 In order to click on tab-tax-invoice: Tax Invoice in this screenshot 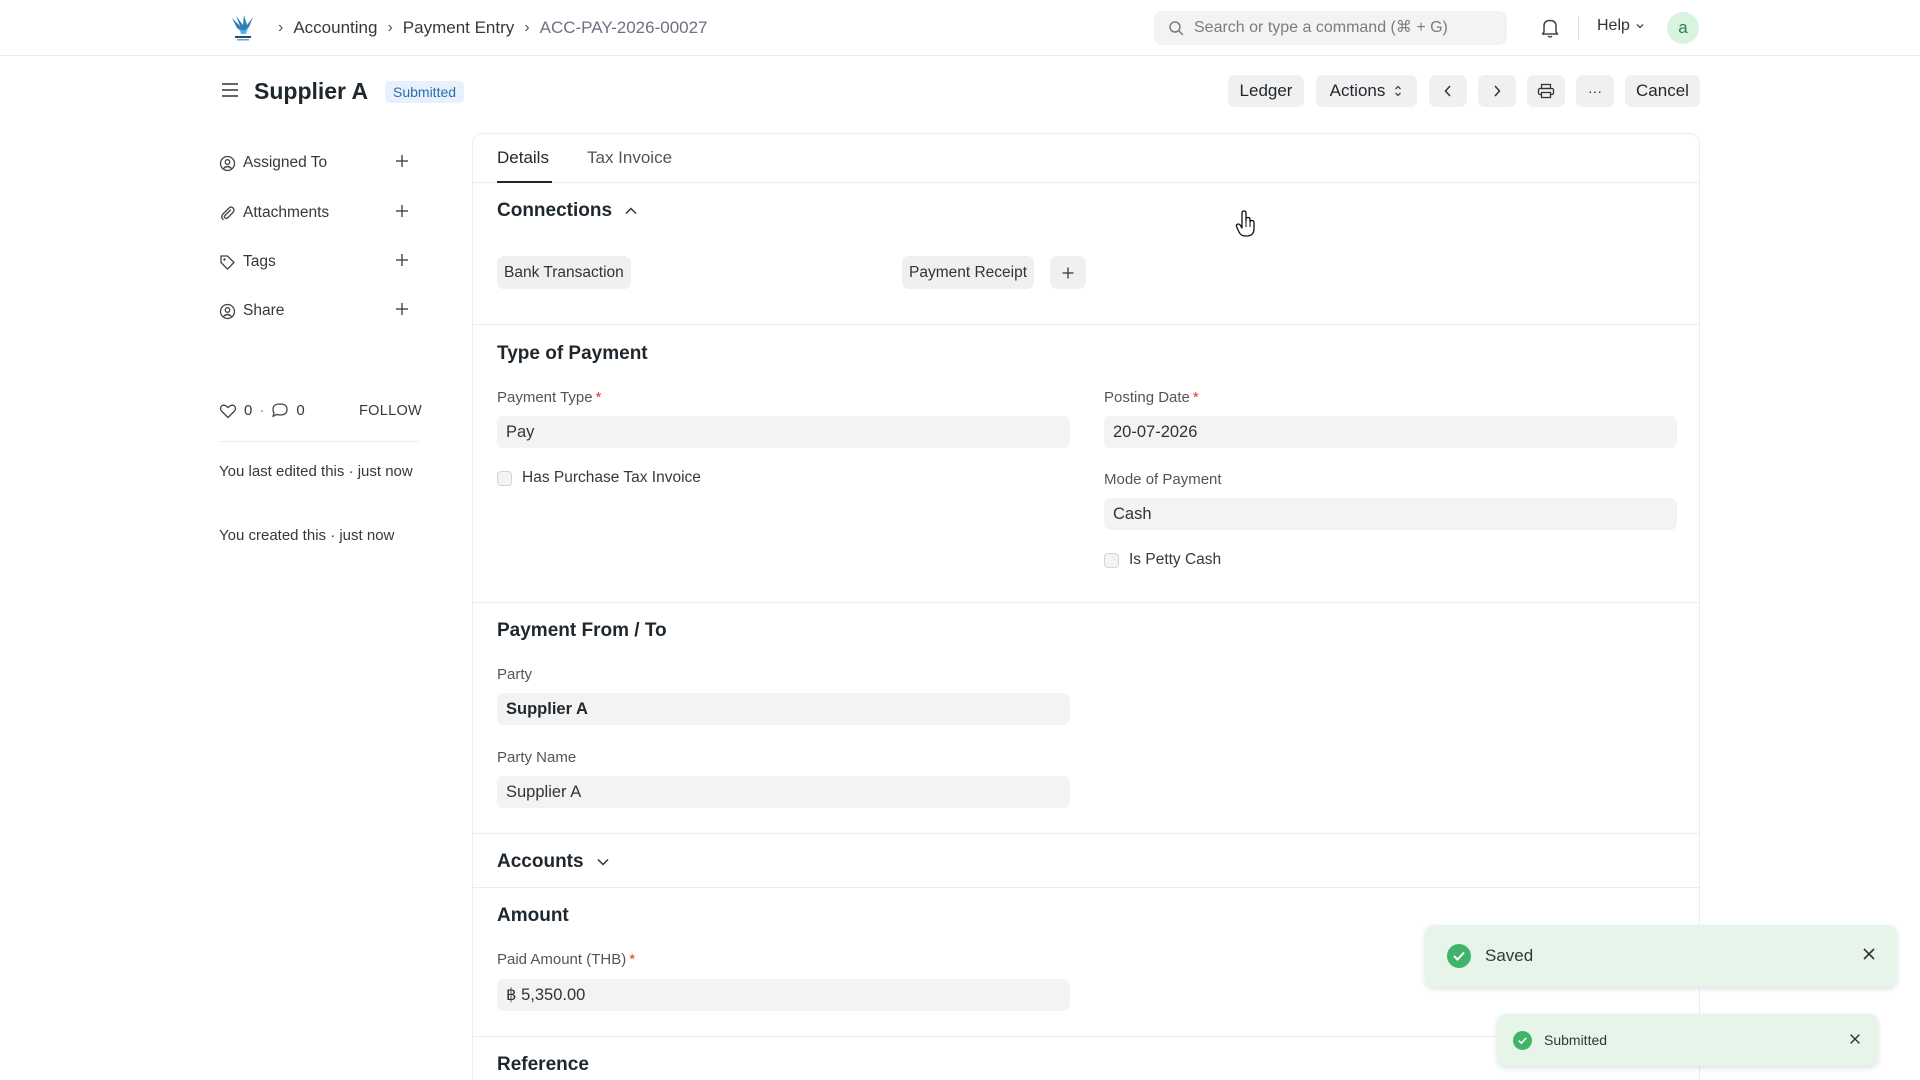, I will do `click(629, 158)`.